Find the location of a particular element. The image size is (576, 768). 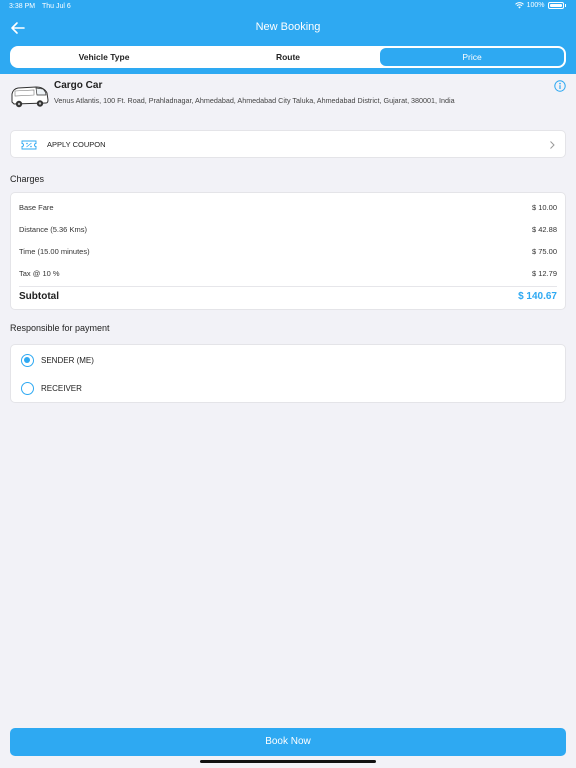

radio-label-sender: SENDER (ME) is located at coordinates (67, 360).